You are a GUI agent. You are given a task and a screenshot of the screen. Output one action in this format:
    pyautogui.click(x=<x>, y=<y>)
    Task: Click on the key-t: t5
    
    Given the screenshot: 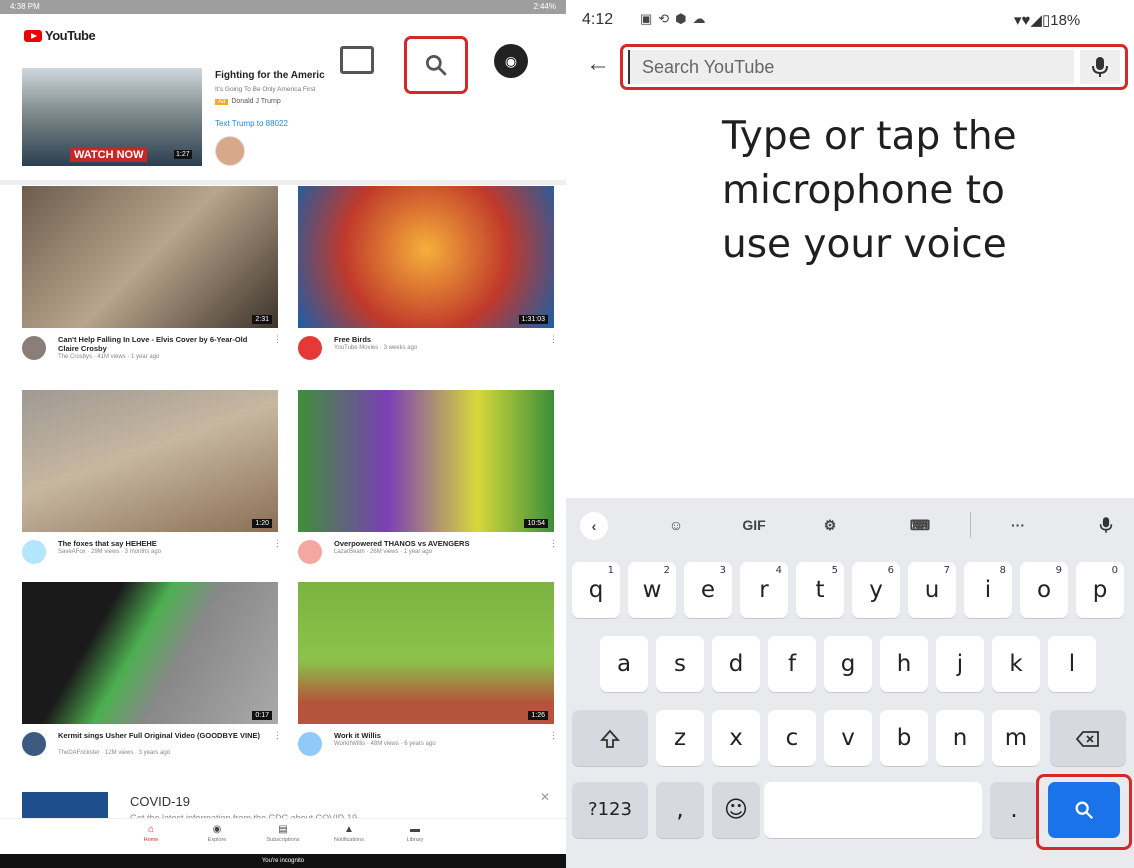 What is the action you would take?
    pyautogui.click(x=820, y=590)
    